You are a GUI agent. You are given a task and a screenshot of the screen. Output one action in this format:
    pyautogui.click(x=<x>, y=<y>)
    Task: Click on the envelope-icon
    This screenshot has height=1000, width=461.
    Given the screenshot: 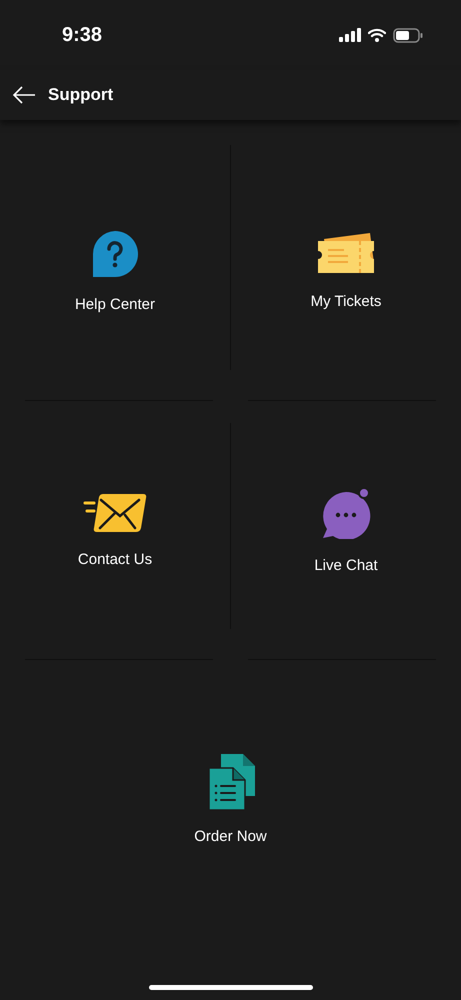 What is the action you would take?
    pyautogui.click(x=115, y=512)
    